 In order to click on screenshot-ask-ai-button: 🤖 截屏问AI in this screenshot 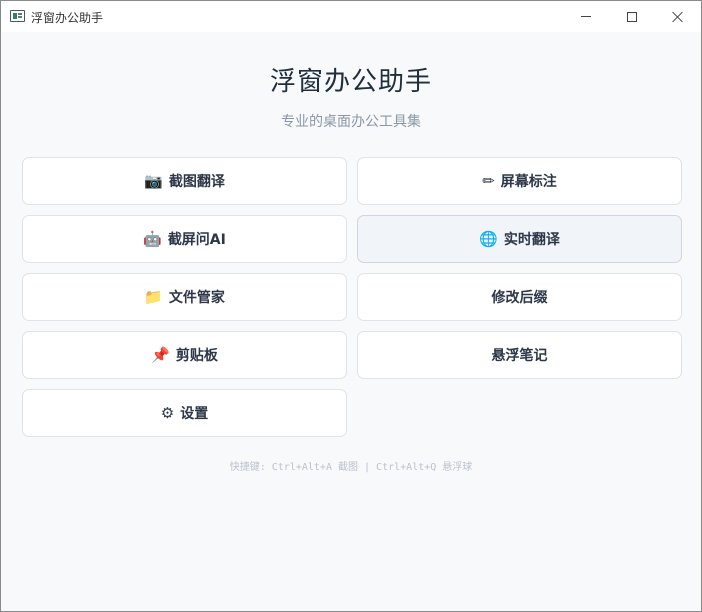, I will do `click(184, 239)`.